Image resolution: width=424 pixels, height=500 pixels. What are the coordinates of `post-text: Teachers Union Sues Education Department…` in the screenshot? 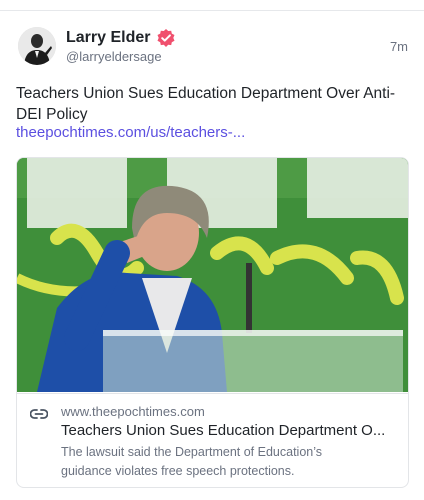 It's located at (206, 104).